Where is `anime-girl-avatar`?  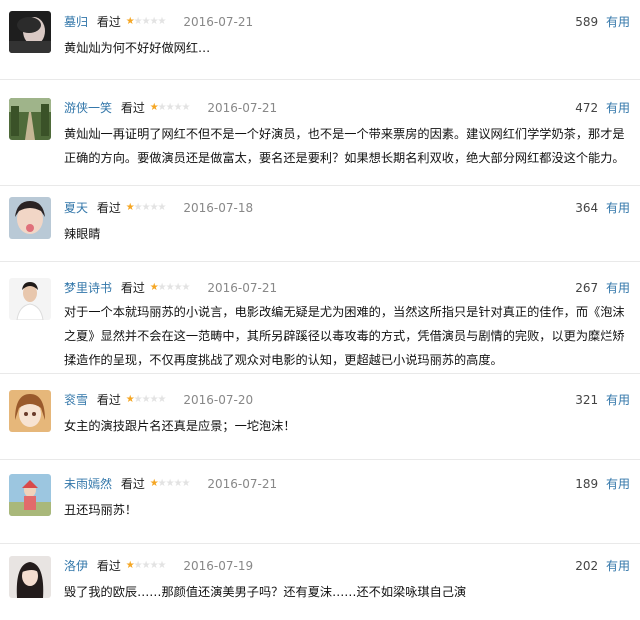 anime-girl-avatar is located at coordinates (30, 411).